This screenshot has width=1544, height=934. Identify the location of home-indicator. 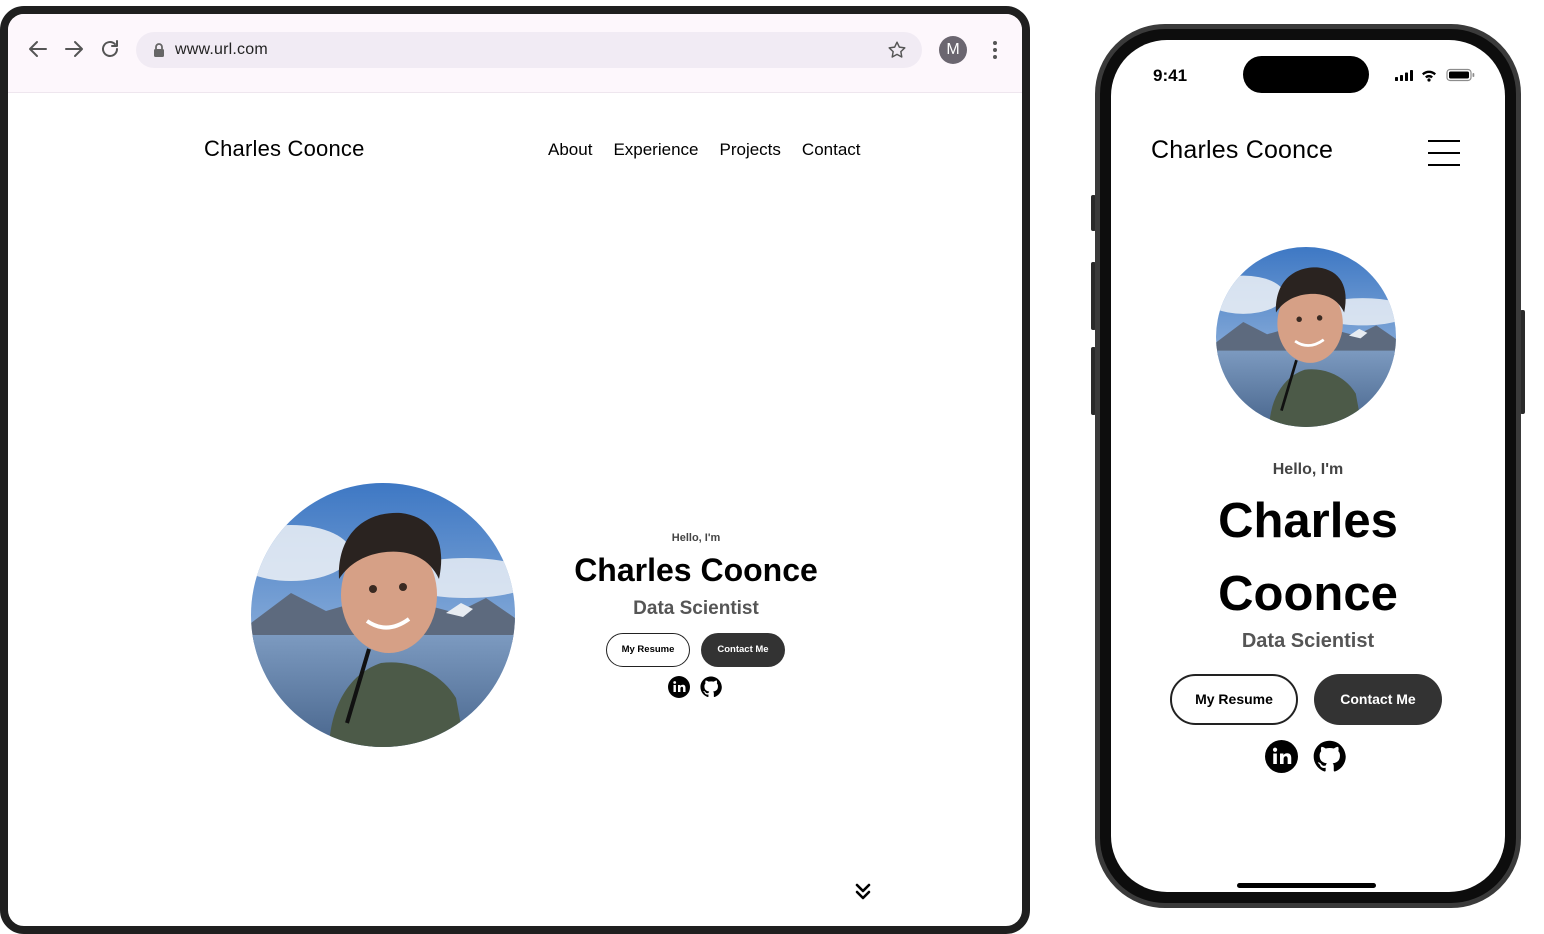
(1306, 885).